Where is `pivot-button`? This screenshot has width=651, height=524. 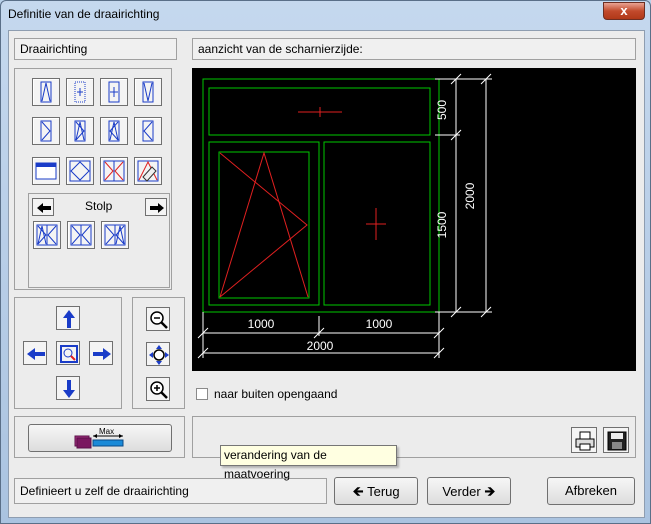
pivot-button is located at coordinates (80, 171).